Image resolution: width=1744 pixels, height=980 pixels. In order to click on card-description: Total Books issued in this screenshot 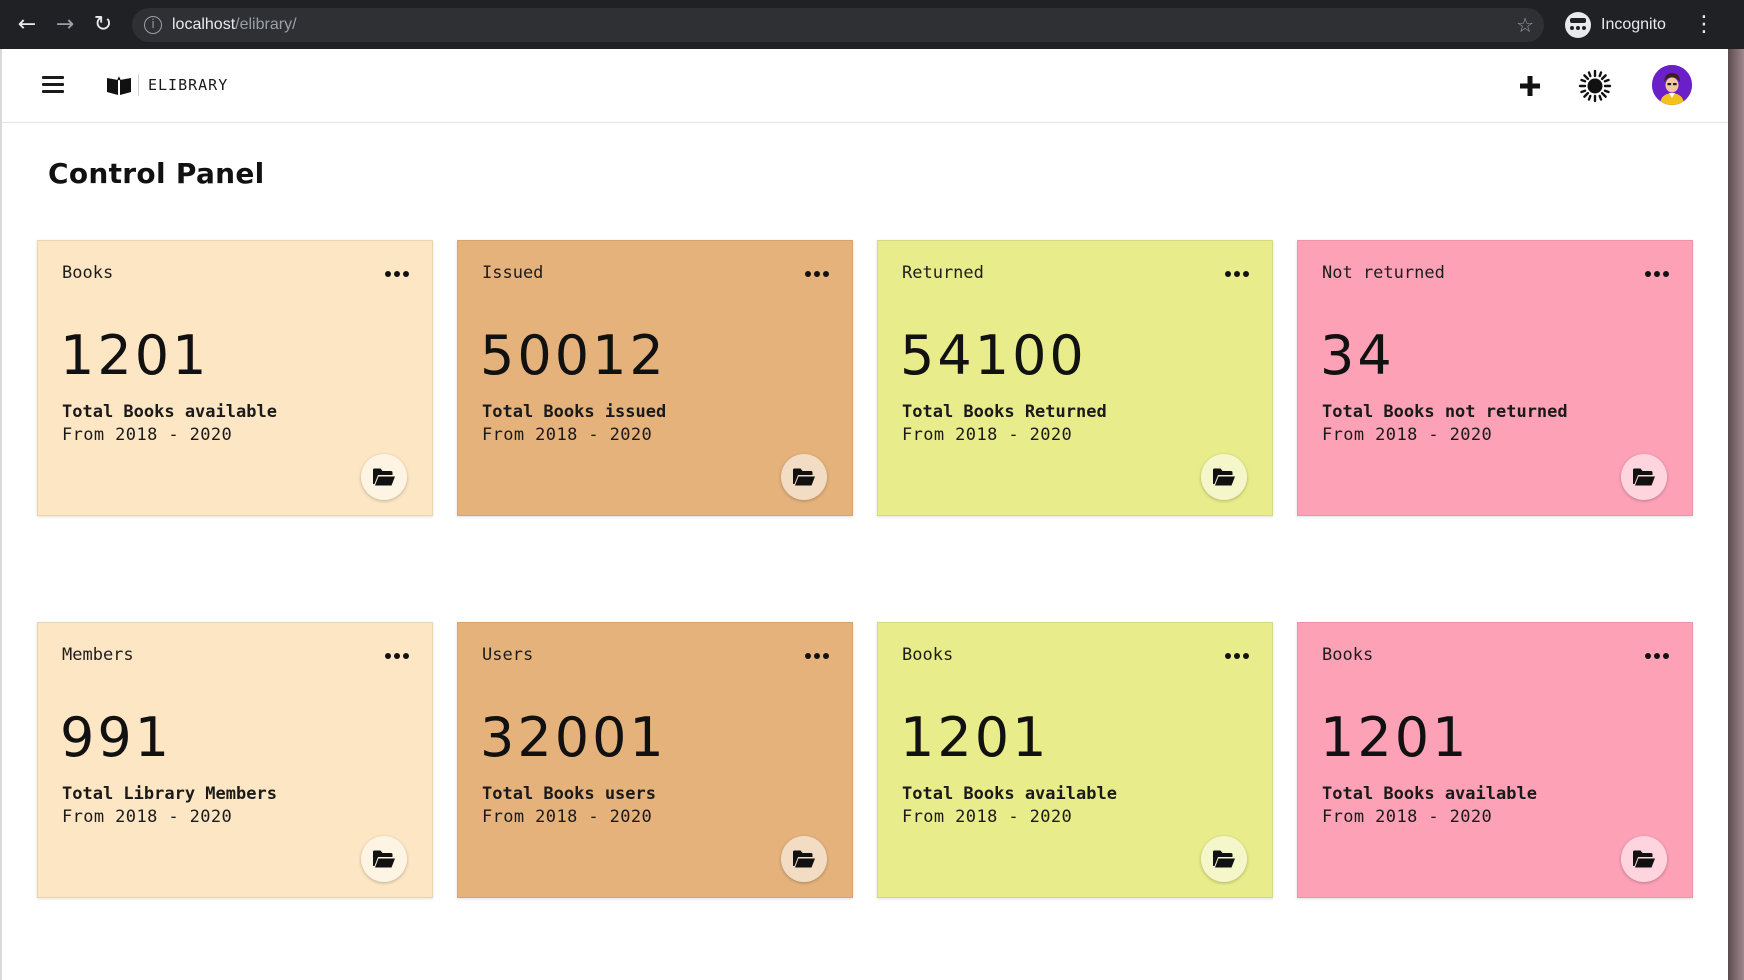, I will do `click(574, 412)`.